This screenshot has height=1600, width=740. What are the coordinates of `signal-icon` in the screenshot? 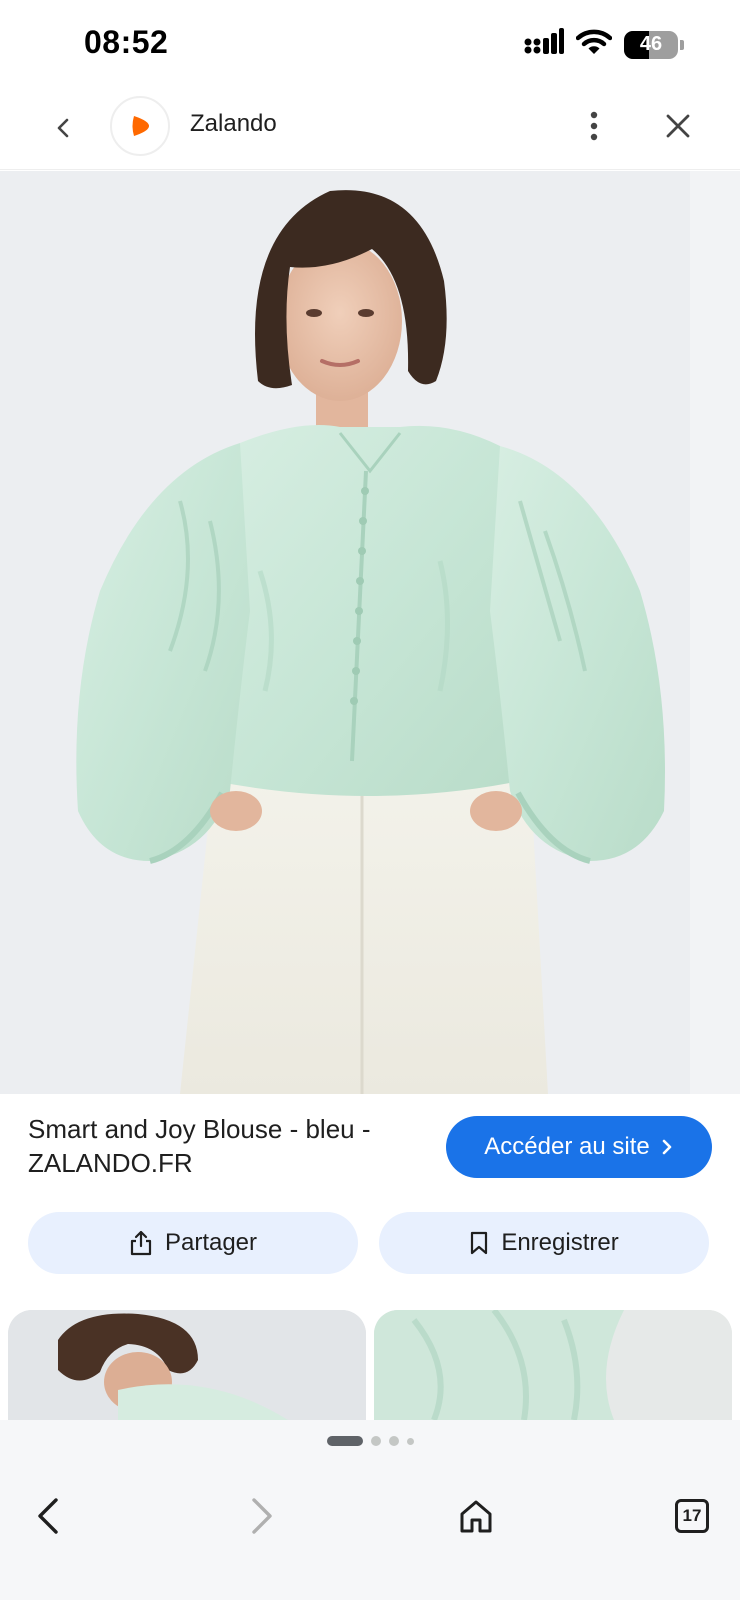 It's located at (544, 44).